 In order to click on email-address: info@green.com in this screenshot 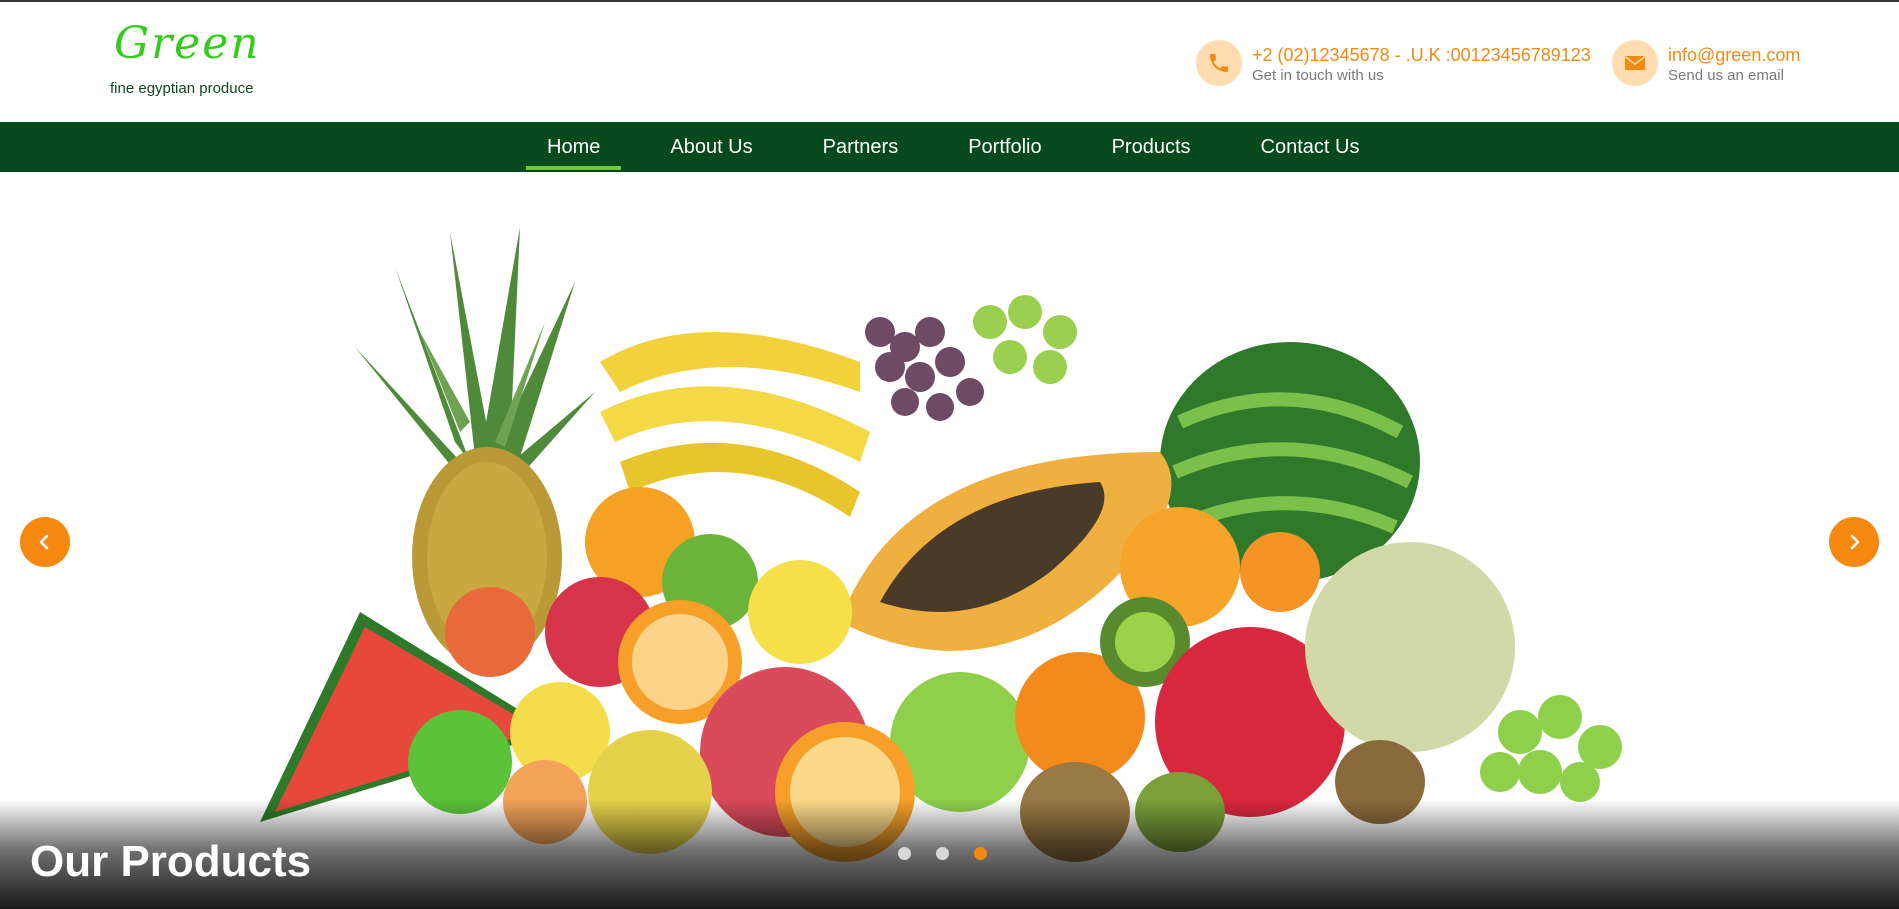, I will do `click(1734, 55)`.